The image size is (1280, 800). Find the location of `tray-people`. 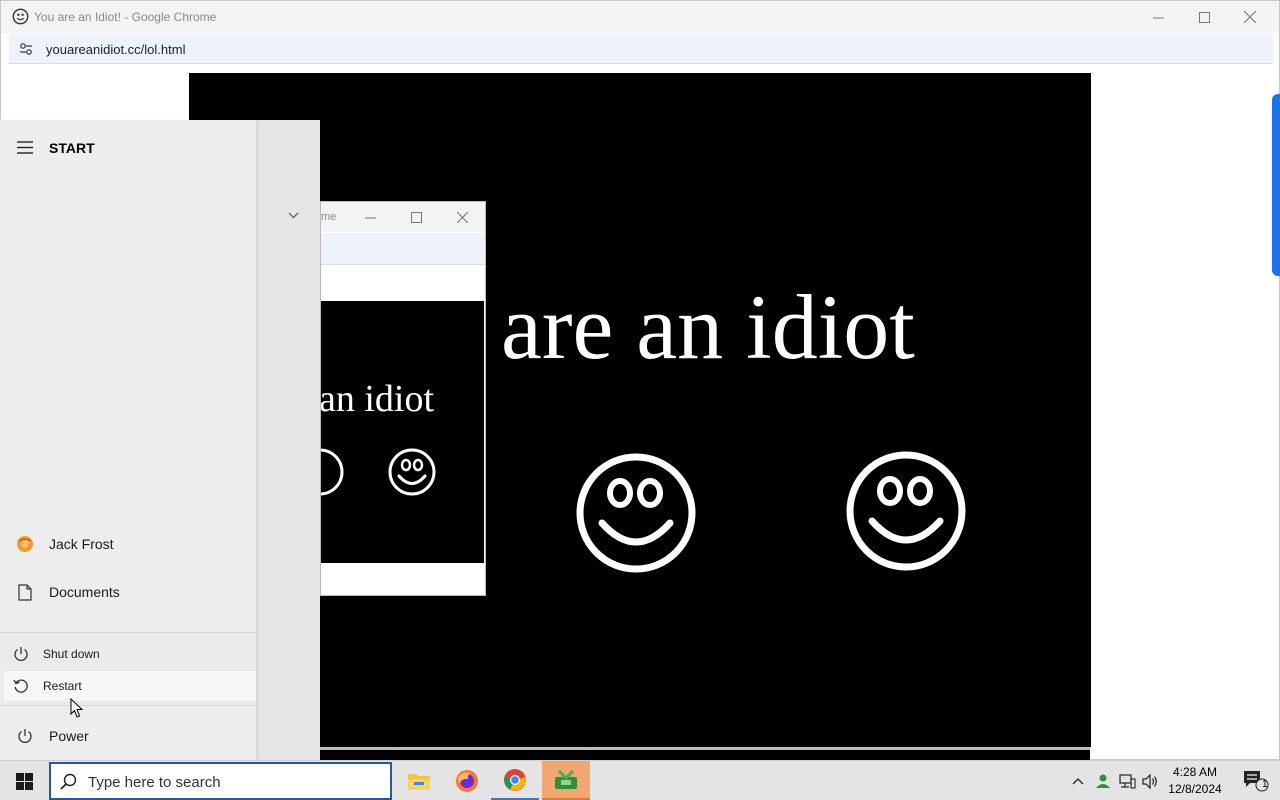

tray-people is located at coordinates (1103, 780).